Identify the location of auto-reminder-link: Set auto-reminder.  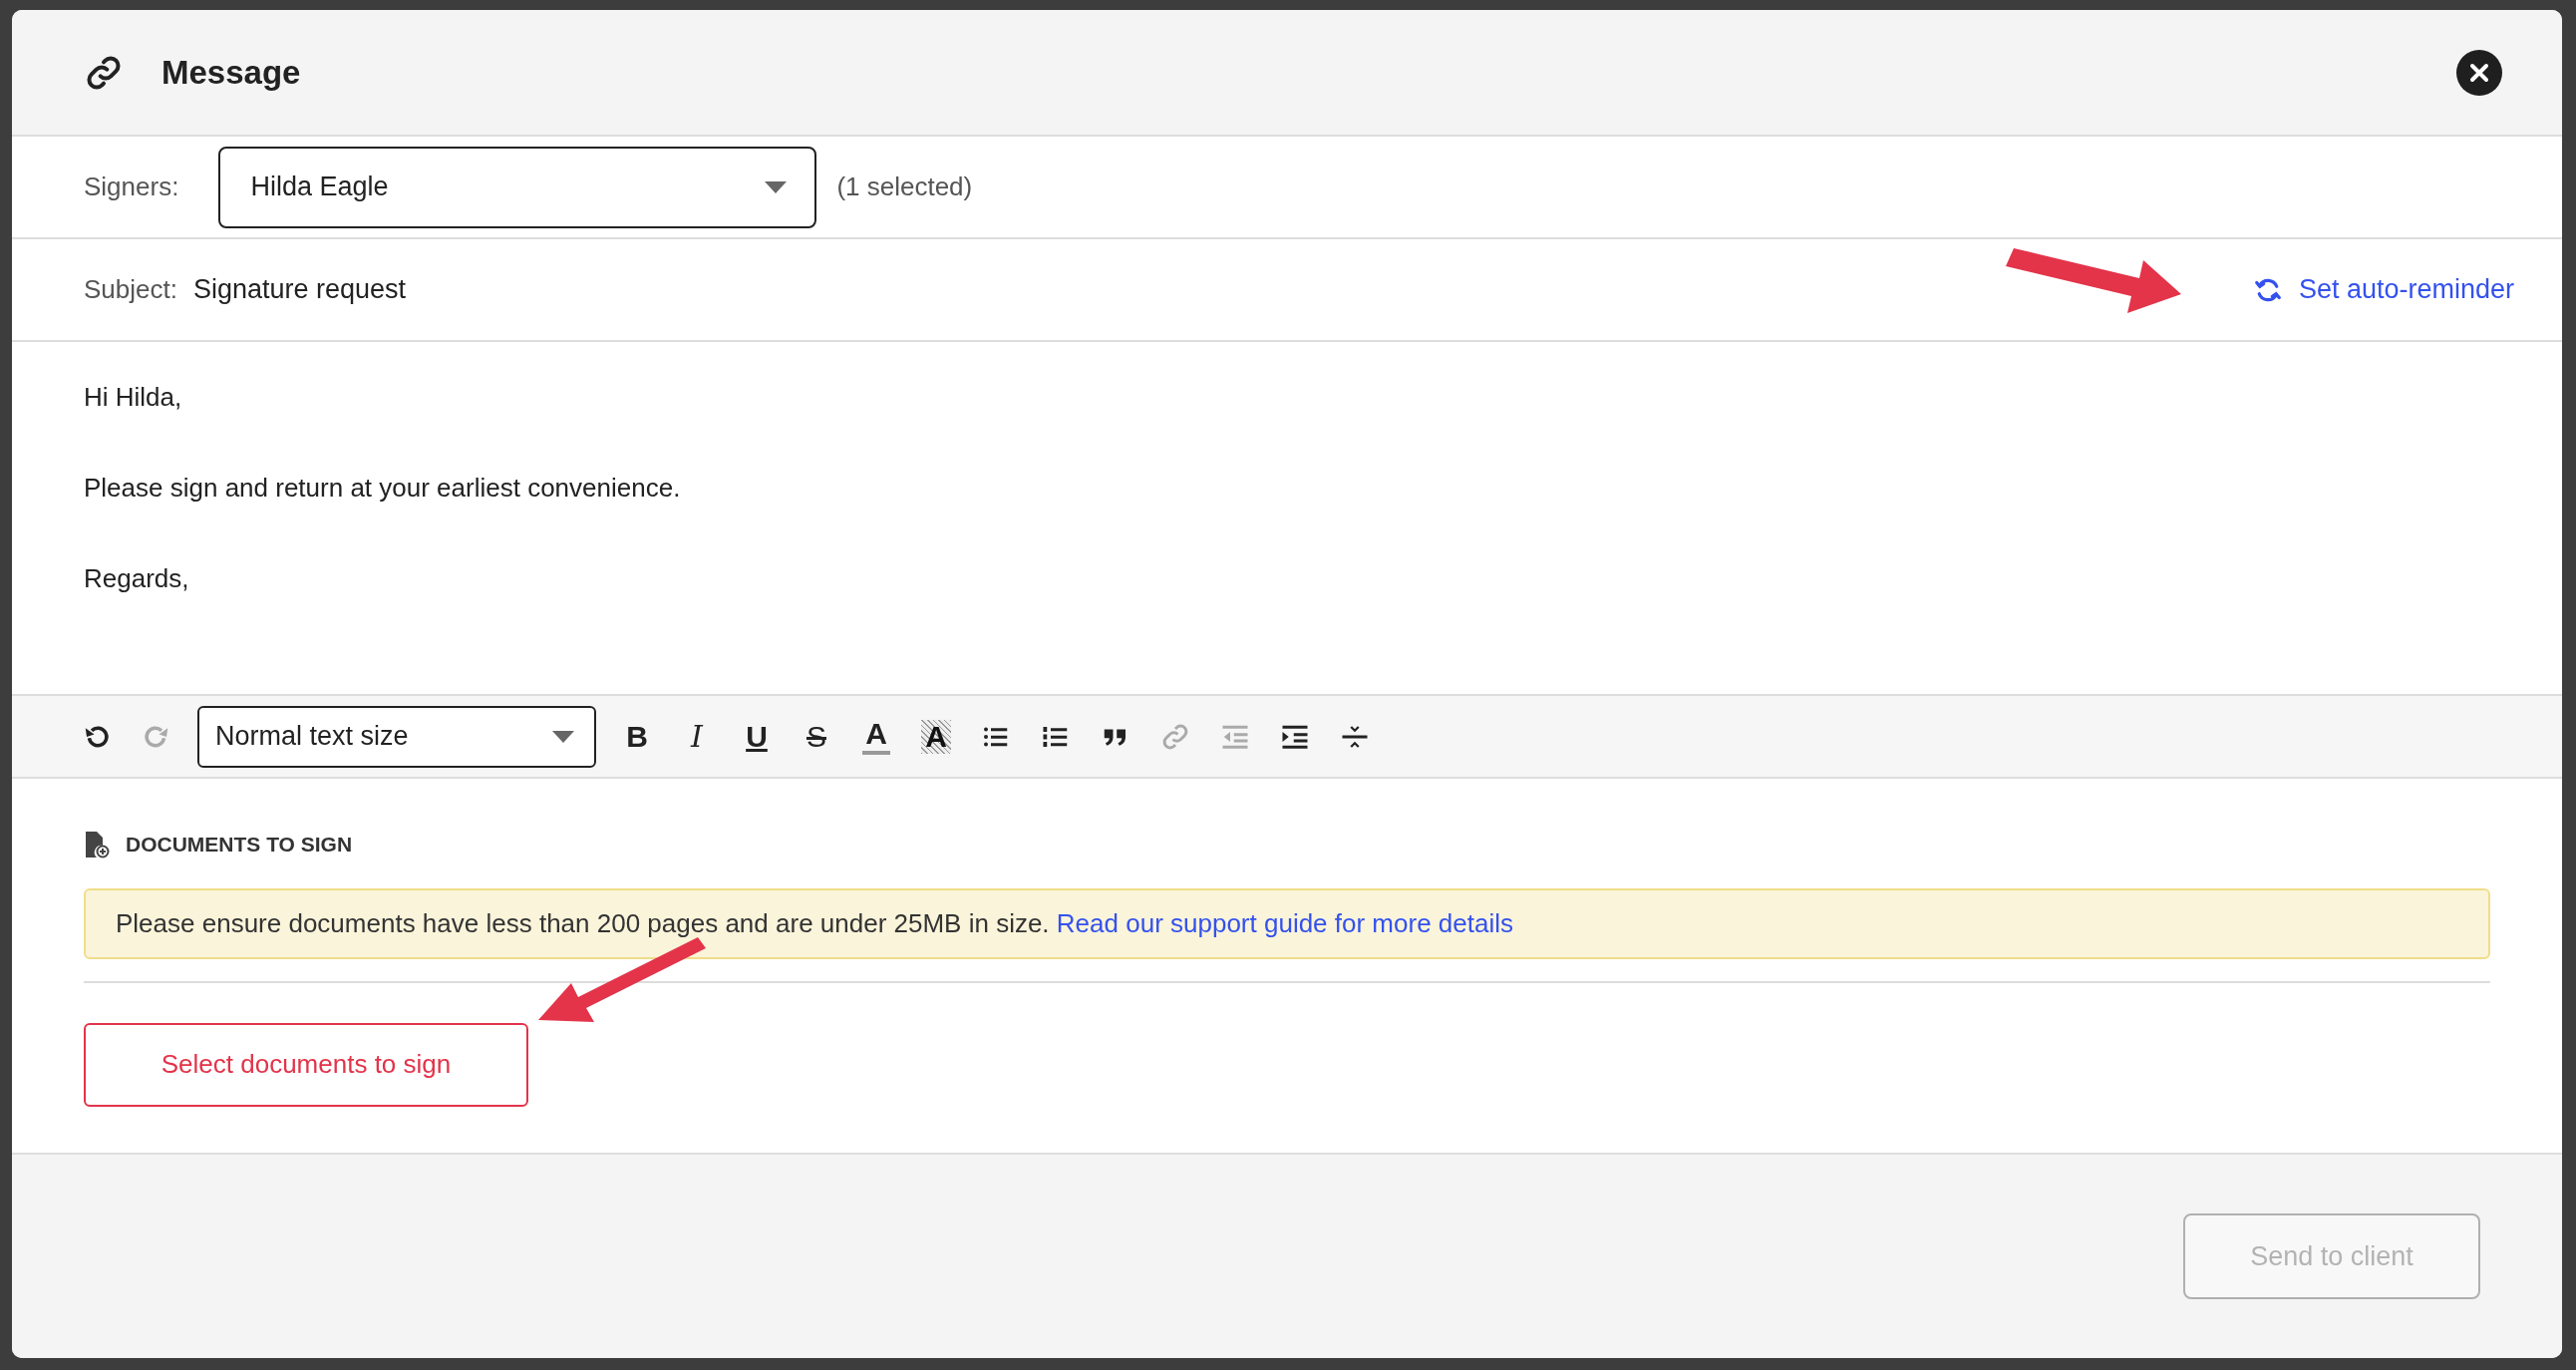
(2406, 290).